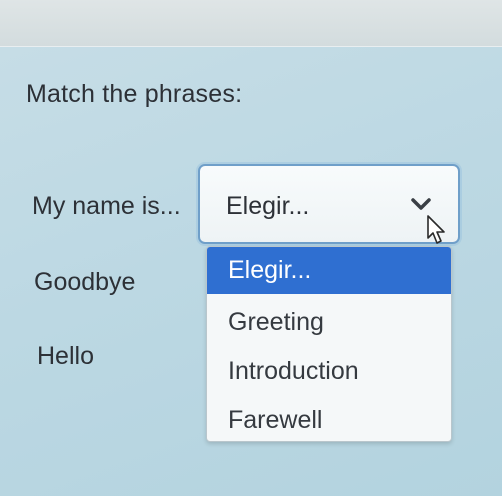  Describe the element at coordinates (85, 282) in the screenshot. I see `phrase-label-goodbye: Goodbye` at that location.